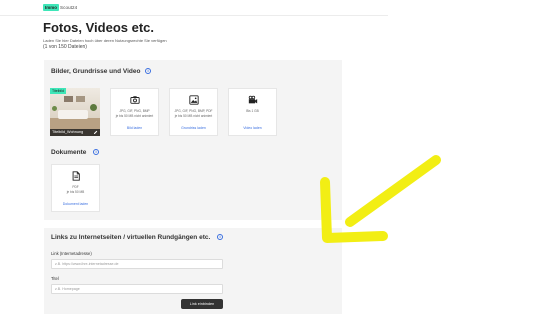 The height and width of the screenshot is (322, 540). What do you see at coordinates (148, 71) in the screenshot?
I see `media-info-icon: i` at bounding box center [148, 71].